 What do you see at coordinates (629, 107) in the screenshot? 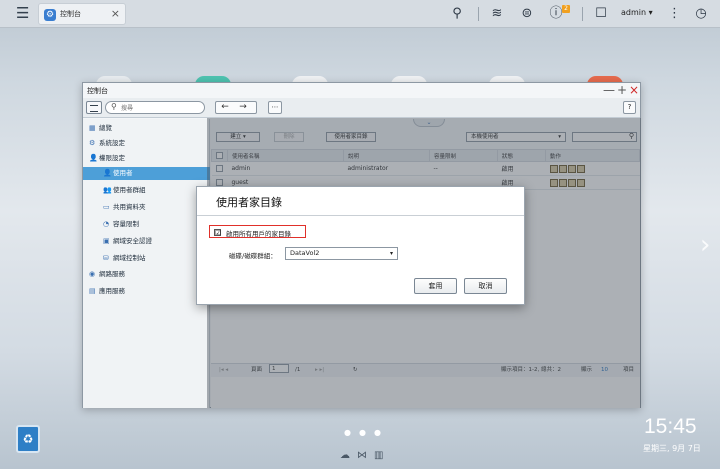
I see `help-button: ?` at bounding box center [629, 107].